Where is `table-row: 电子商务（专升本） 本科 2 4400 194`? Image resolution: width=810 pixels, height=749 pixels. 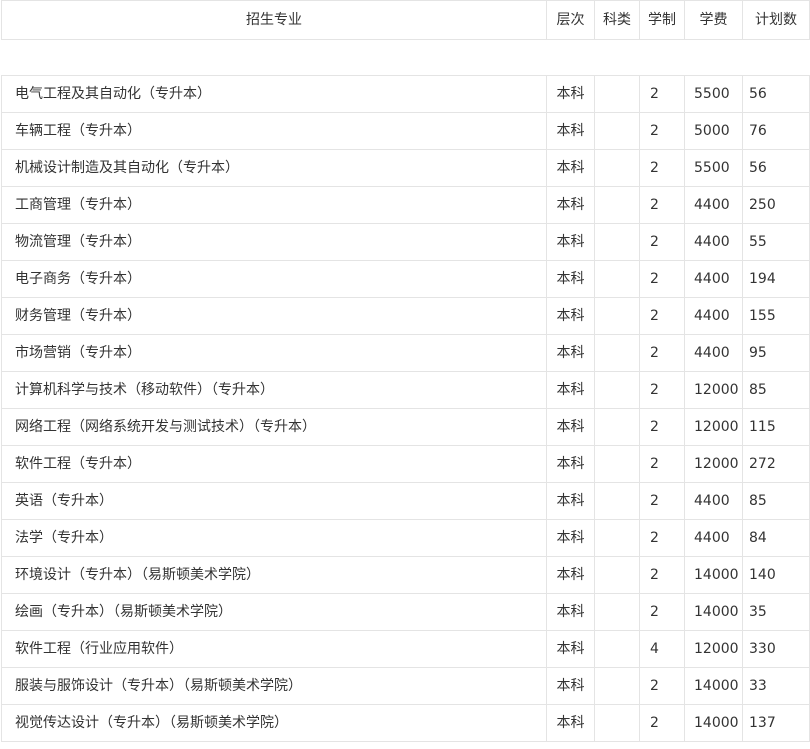
table-row: 电子商务（专升本） 本科 2 4400 194 is located at coordinates (405, 279).